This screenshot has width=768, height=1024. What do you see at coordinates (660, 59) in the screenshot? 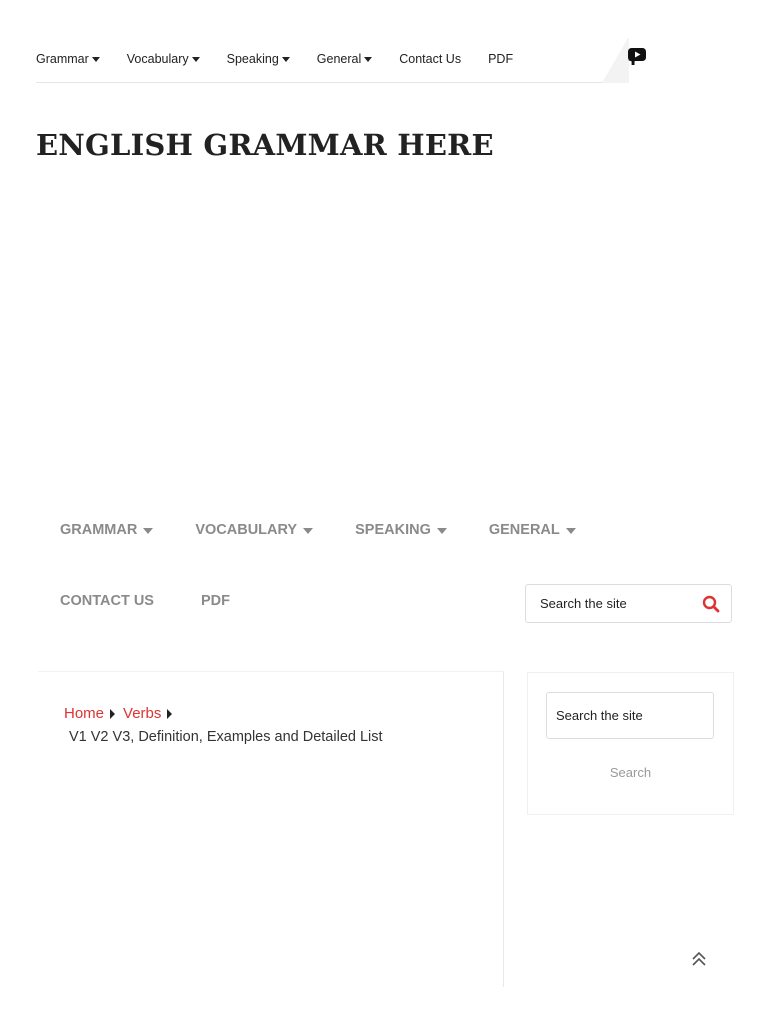
I see `twitter-icon` at bounding box center [660, 59].